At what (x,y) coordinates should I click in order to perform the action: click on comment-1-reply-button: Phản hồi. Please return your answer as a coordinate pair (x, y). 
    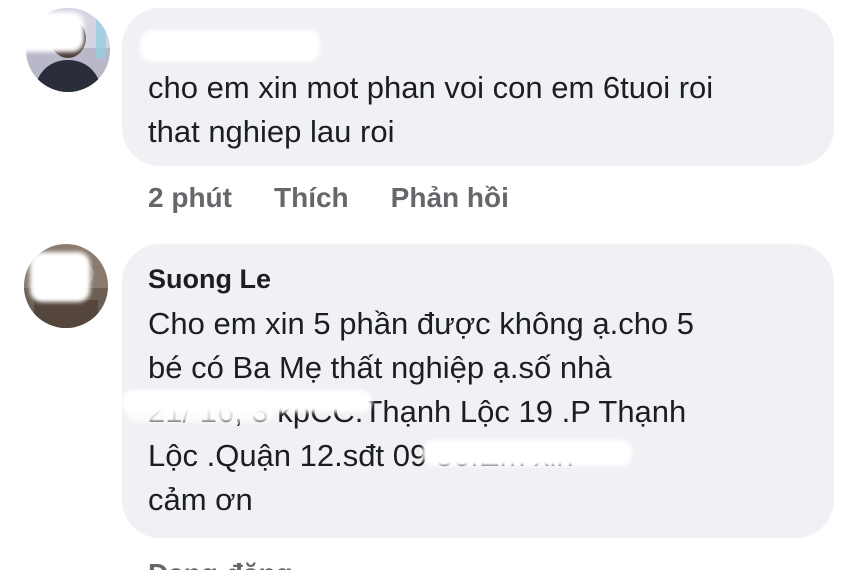
    Looking at the image, I should click on (450, 198).